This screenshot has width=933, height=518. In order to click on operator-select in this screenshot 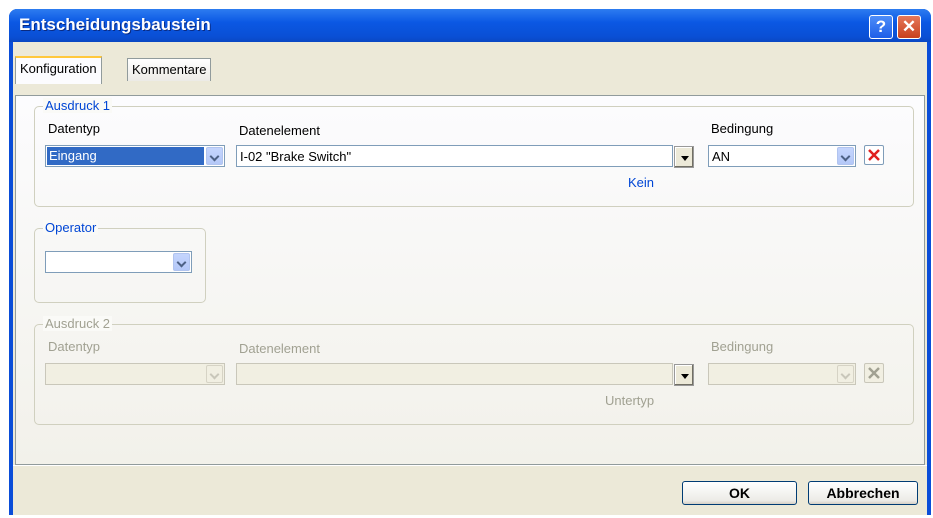, I will do `click(118, 262)`.